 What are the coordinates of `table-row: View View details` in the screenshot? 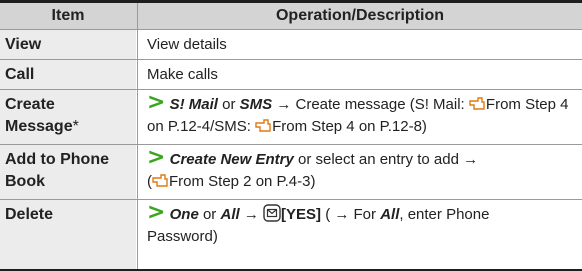 It's located at (291, 45).